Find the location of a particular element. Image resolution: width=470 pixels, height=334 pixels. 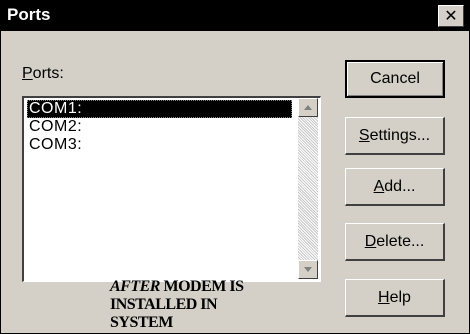

list-item-com3: COM3: is located at coordinates (160, 145).